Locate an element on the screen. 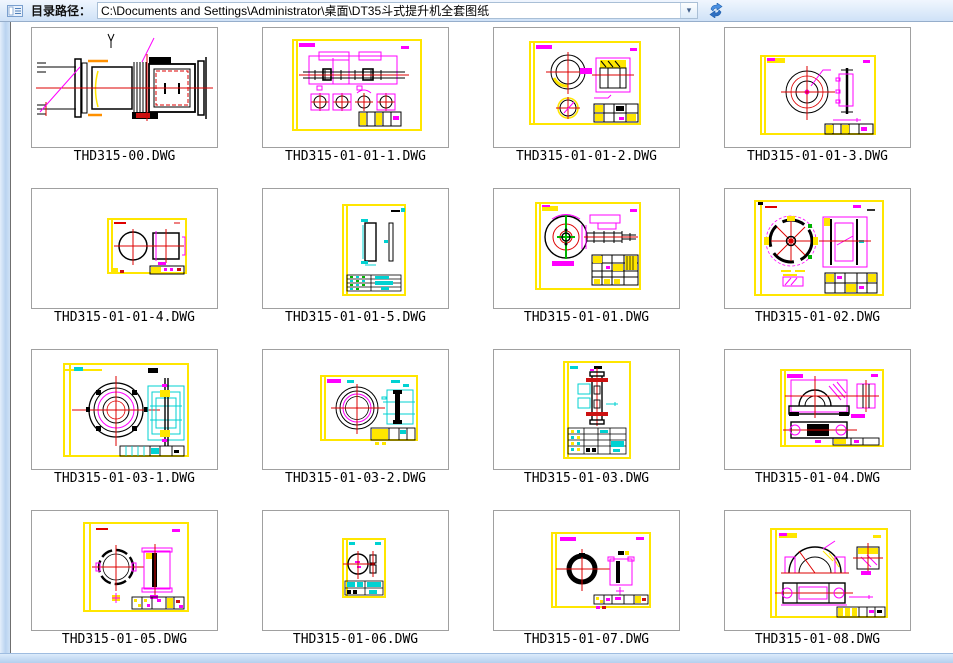  file-thumbnail: THD315-01-01-5.DWG is located at coordinates (355, 256).